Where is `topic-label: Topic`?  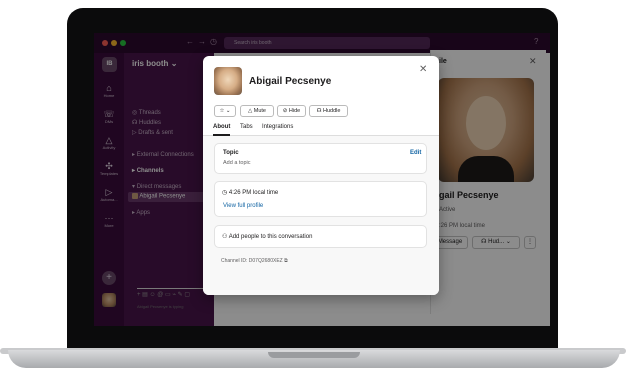 topic-label: Topic is located at coordinates (231, 153).